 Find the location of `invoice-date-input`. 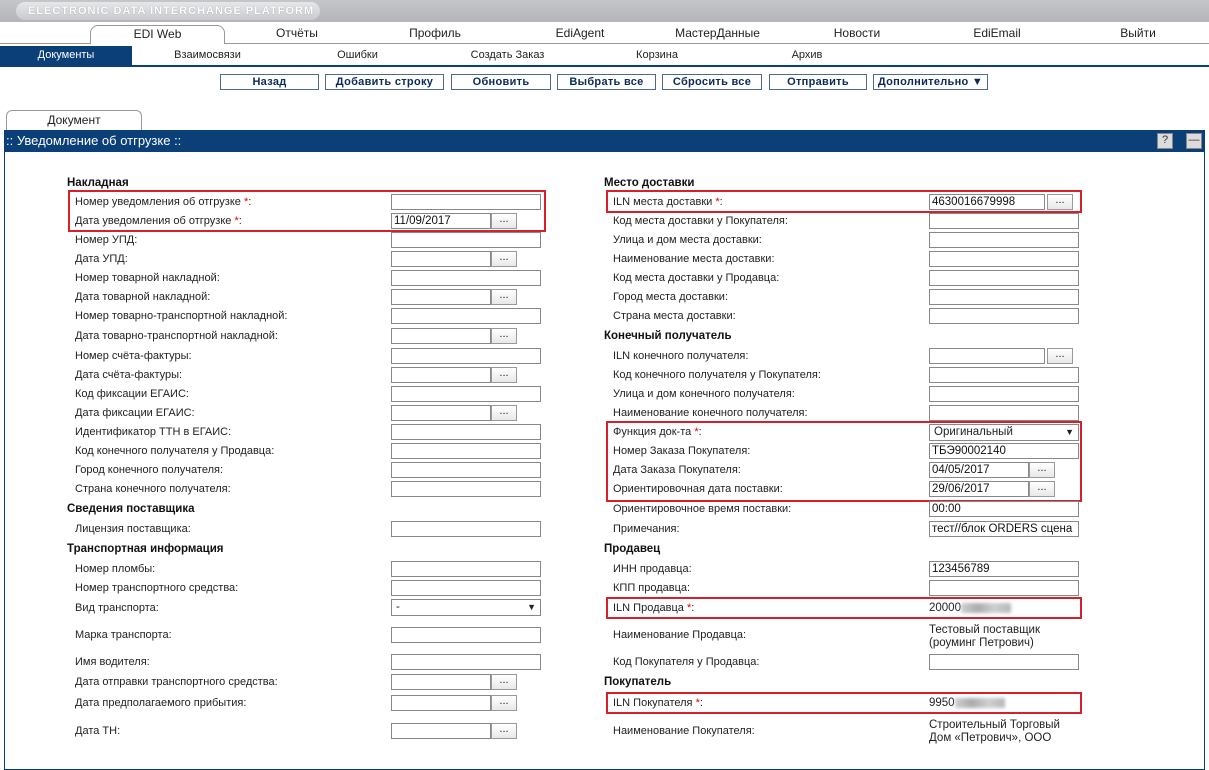

invoice-date-input is located at coordinates (441, 375).